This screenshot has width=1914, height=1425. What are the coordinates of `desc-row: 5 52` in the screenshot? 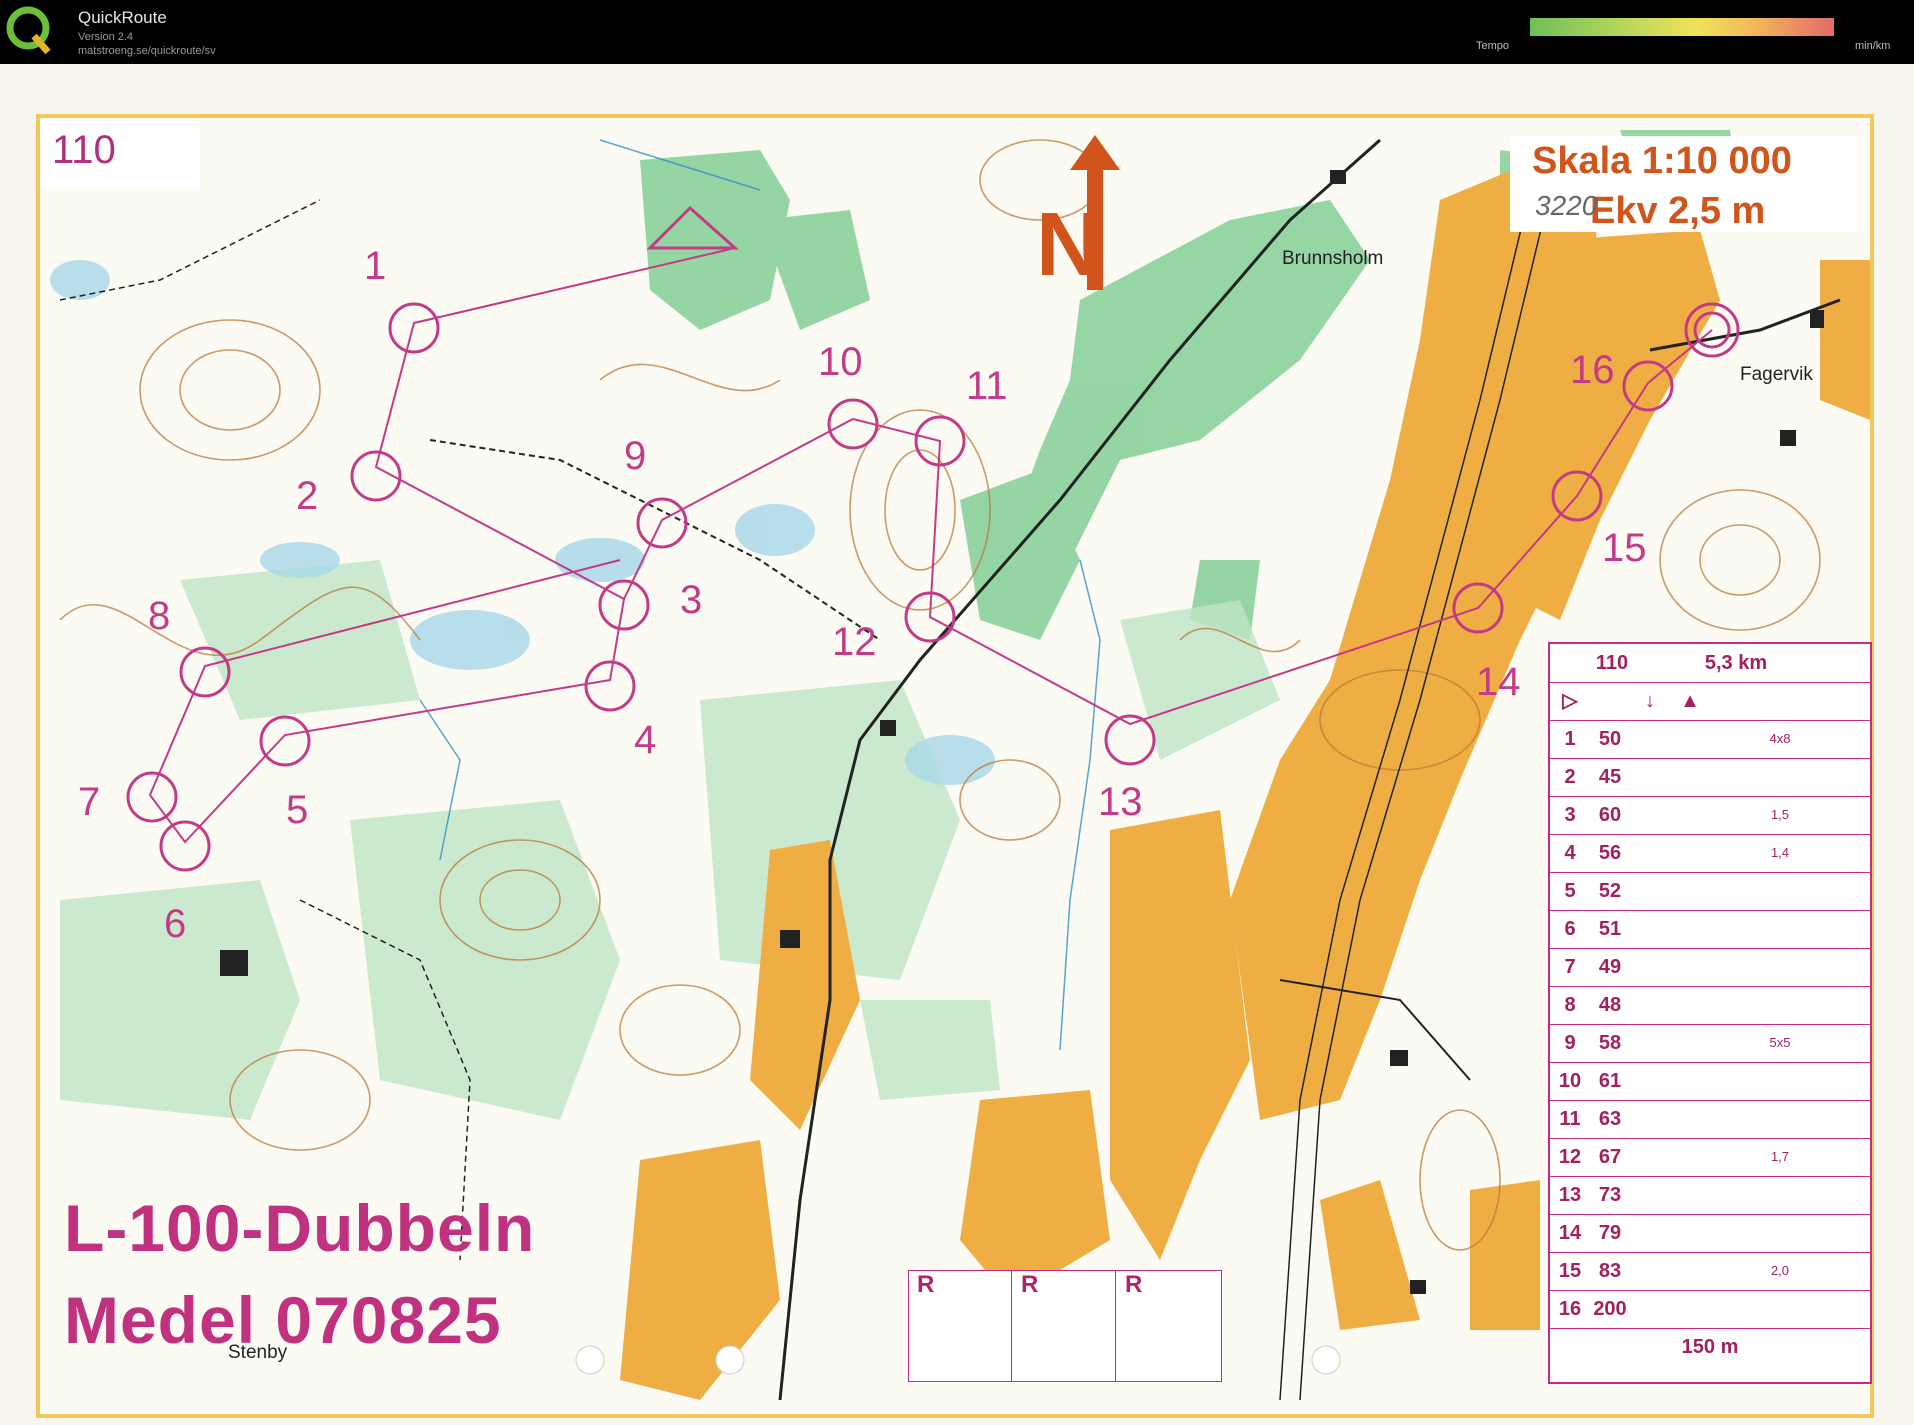 It's located at (1710, 891).